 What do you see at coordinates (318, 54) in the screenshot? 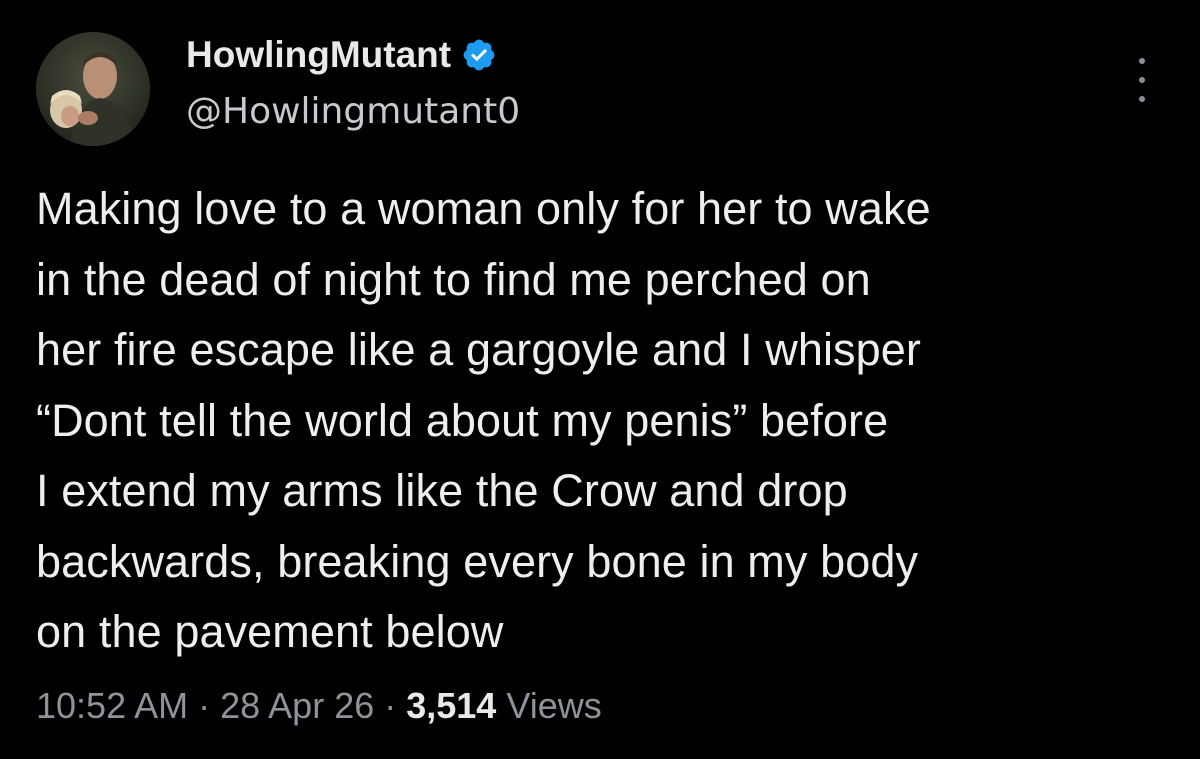
I see `display-name: HowlingMutant` at bounding box center [318, 54].